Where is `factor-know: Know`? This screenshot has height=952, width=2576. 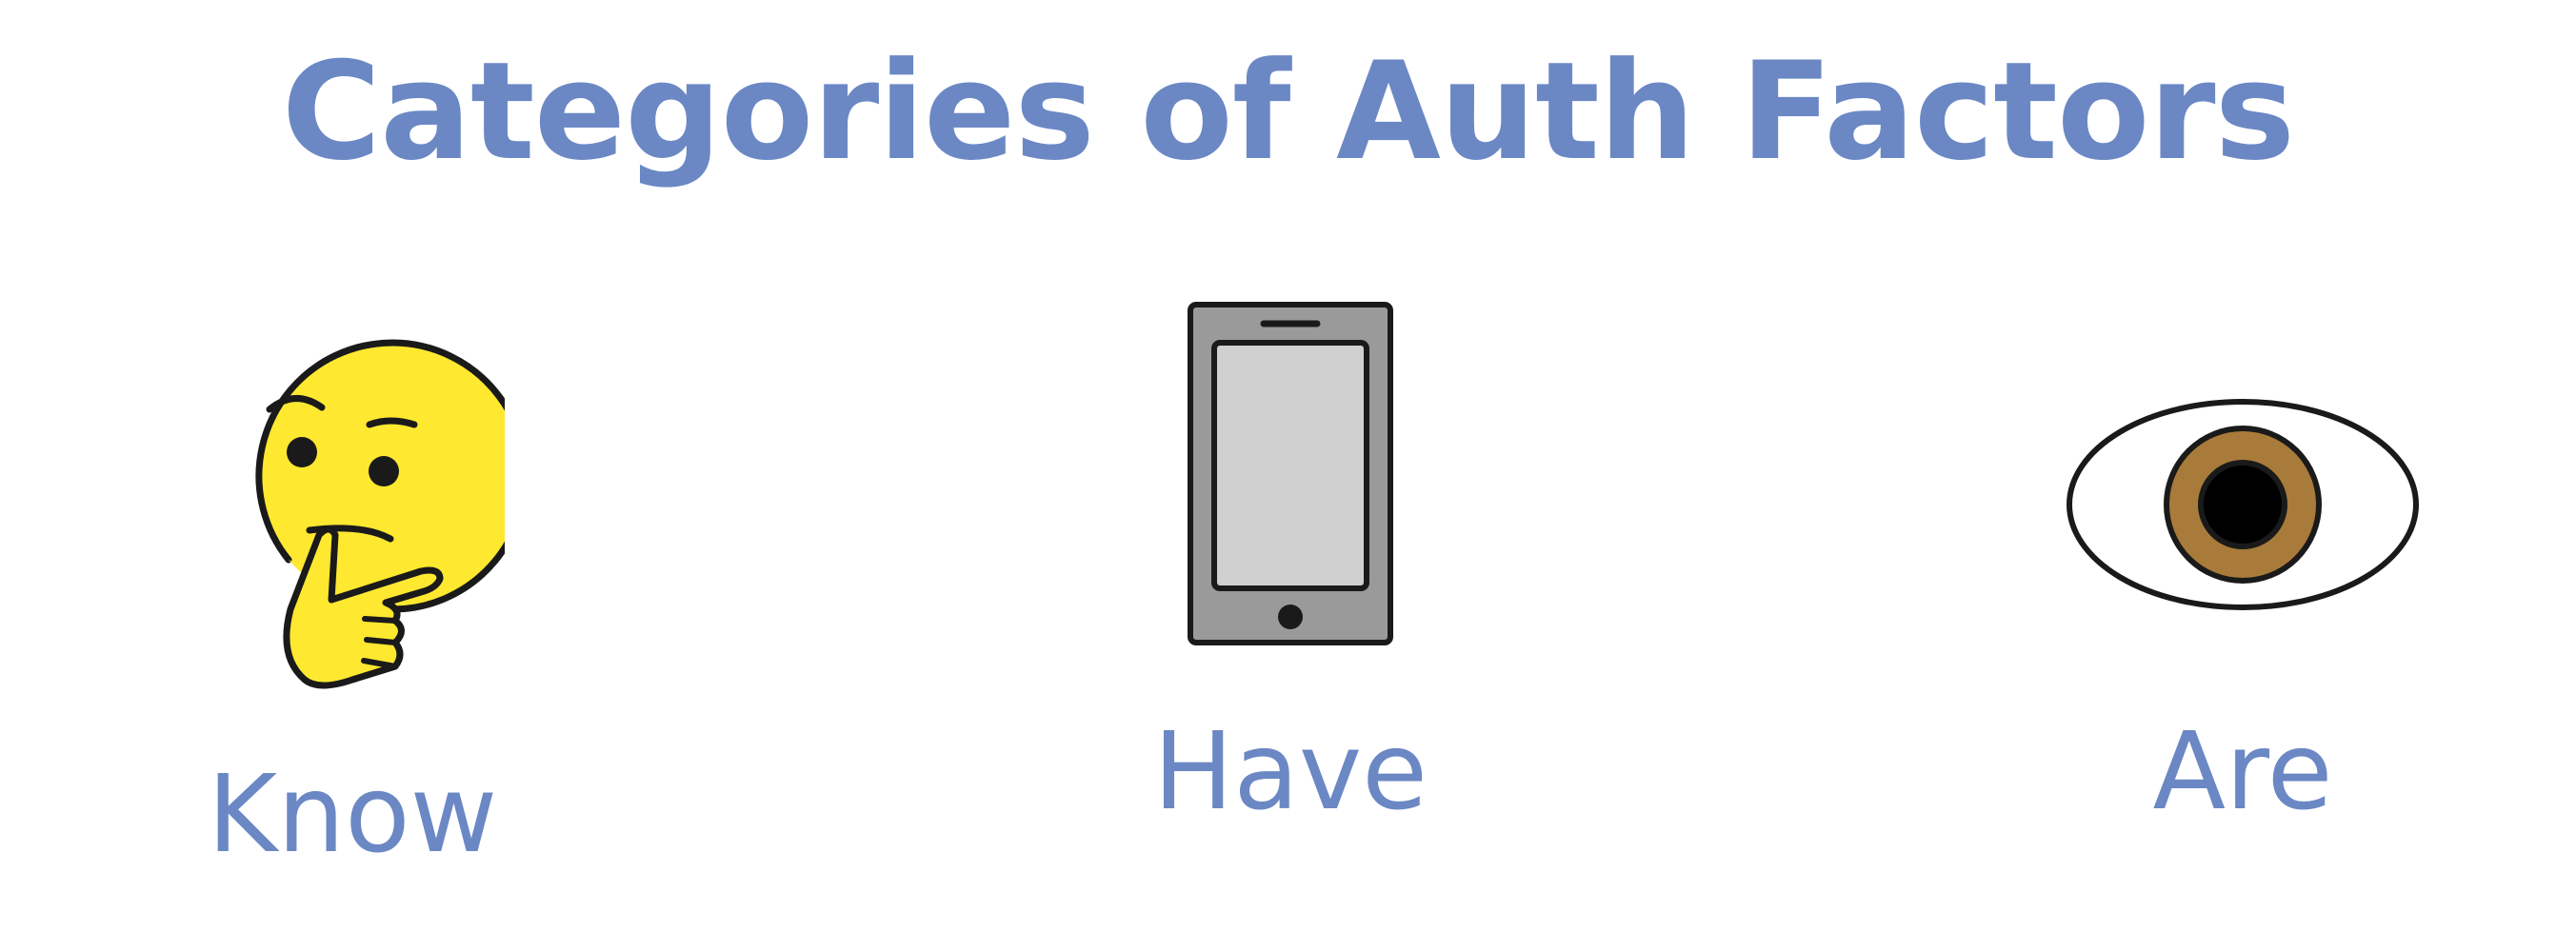
factor-know: Know is located at coordinates (352, 605).